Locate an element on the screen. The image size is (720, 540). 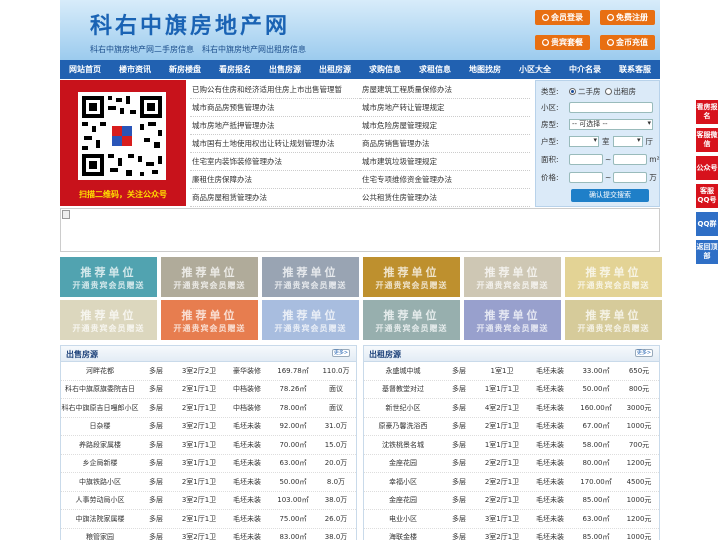
nav-item-3: 看房报名 is located at coordinates (235, 69).